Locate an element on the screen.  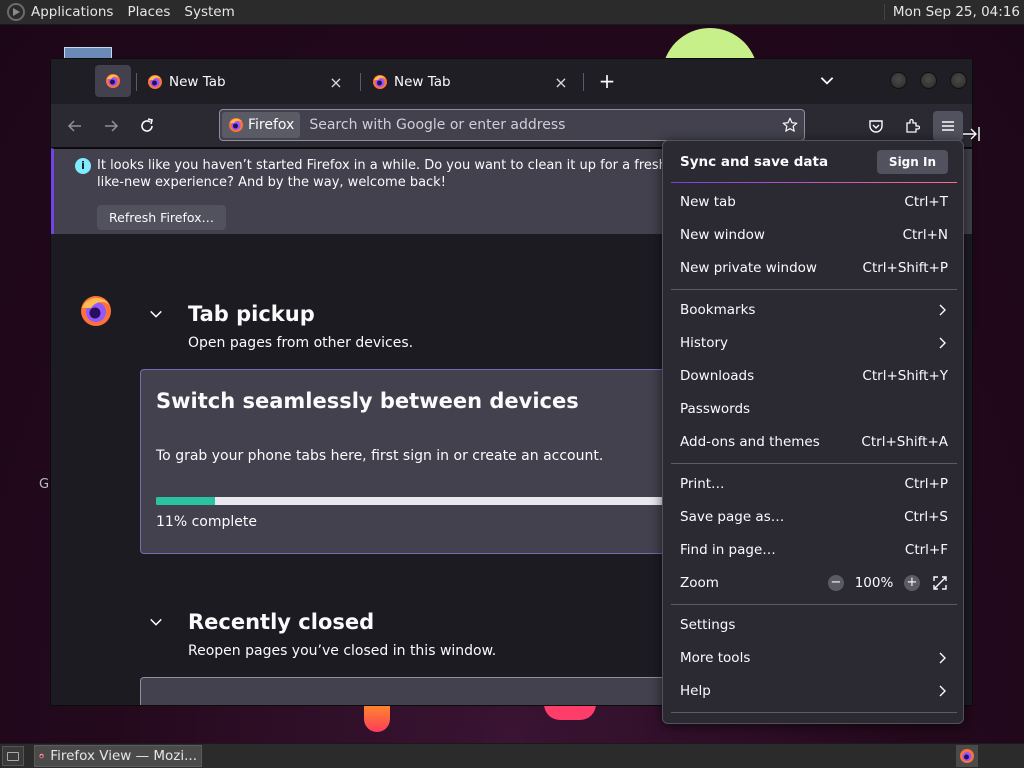
places-menu: Places is located at coordinates (148, 12).